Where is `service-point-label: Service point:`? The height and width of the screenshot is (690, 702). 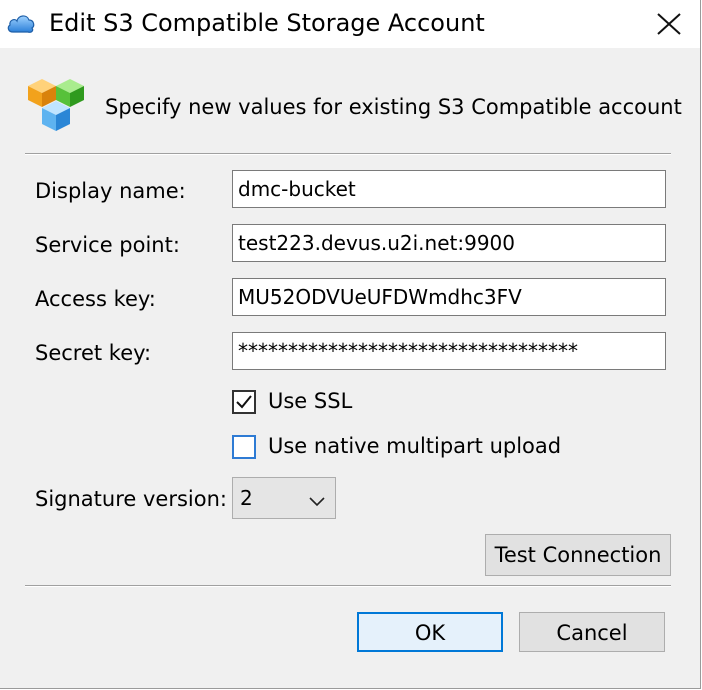 service-point-label: Service point: is located at coordinates (107, 245).